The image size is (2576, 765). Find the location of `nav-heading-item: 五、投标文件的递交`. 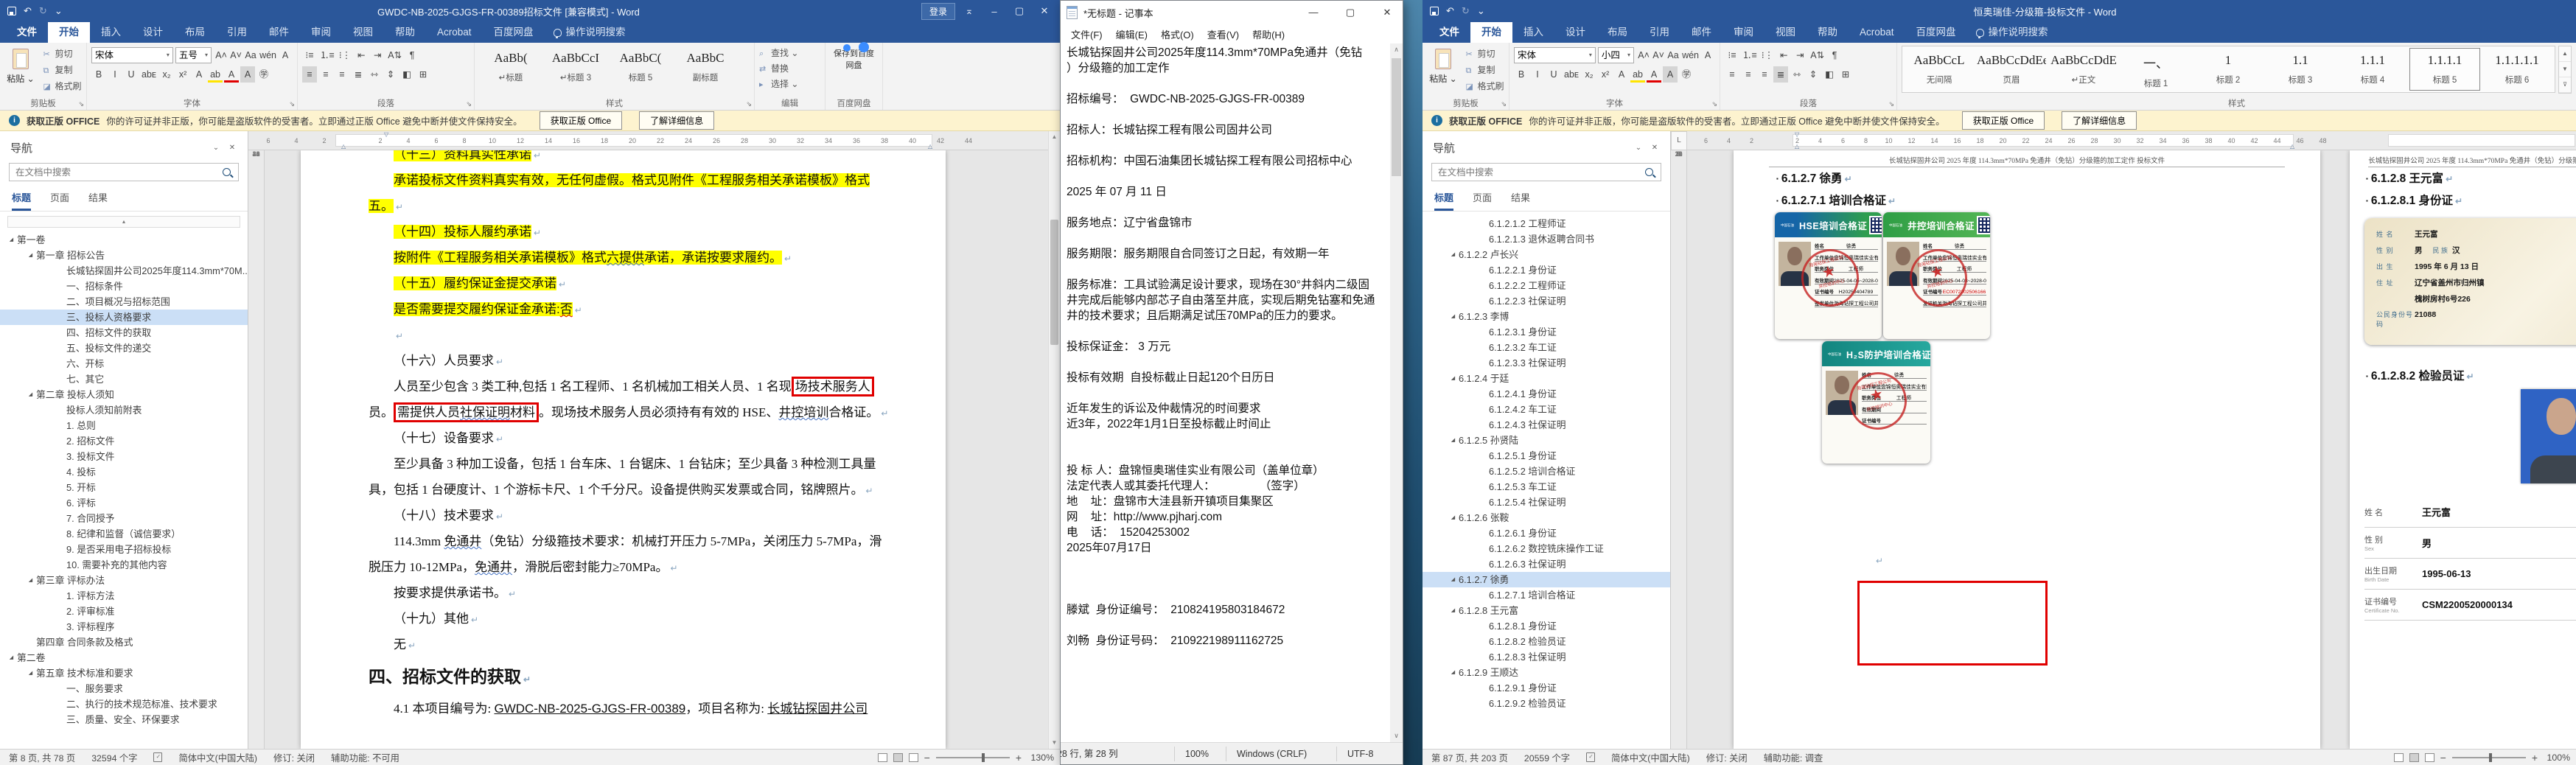

nav-heading-item: 五、投标文件的递交 is located at coordinates (124, 348).